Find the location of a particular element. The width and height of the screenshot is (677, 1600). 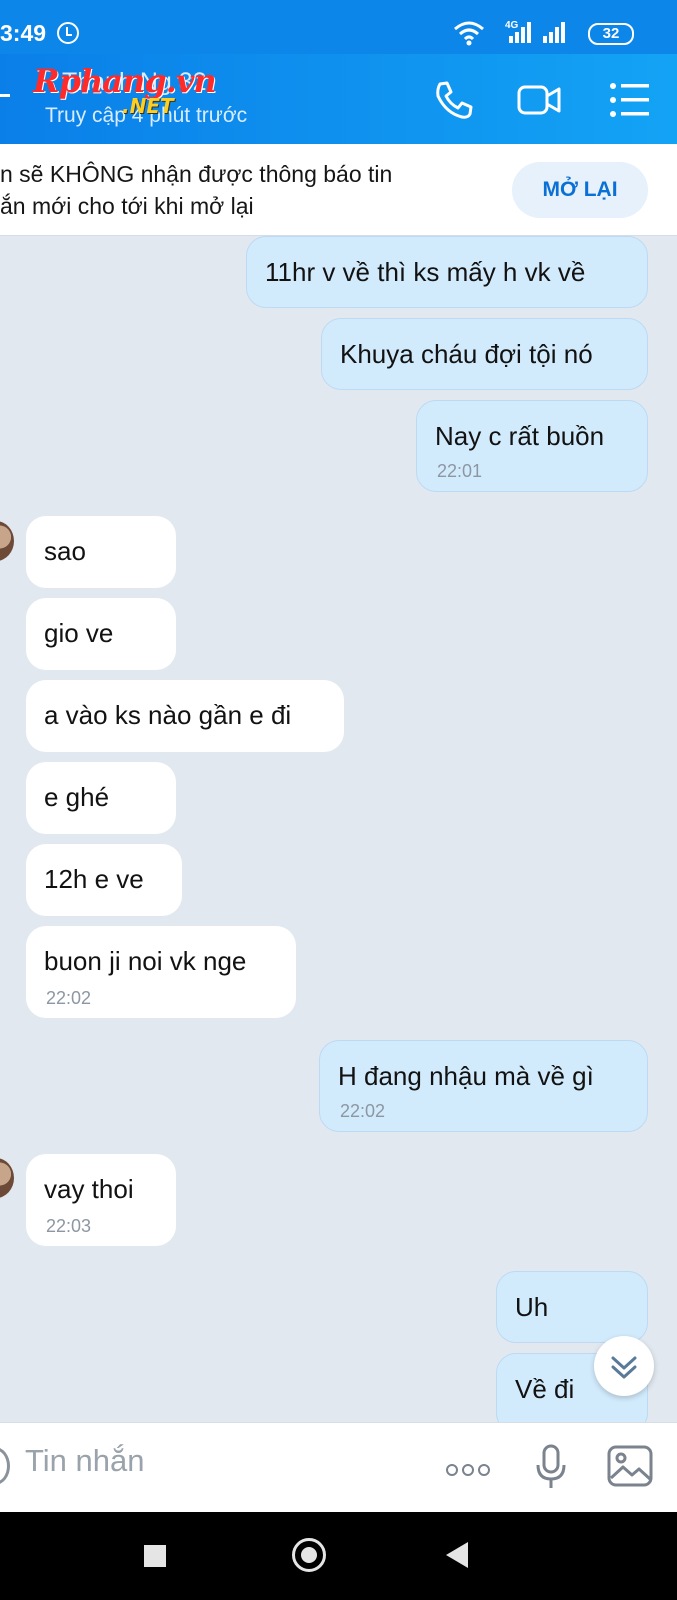

phone-call-icon is located at coordinates (454, 100).